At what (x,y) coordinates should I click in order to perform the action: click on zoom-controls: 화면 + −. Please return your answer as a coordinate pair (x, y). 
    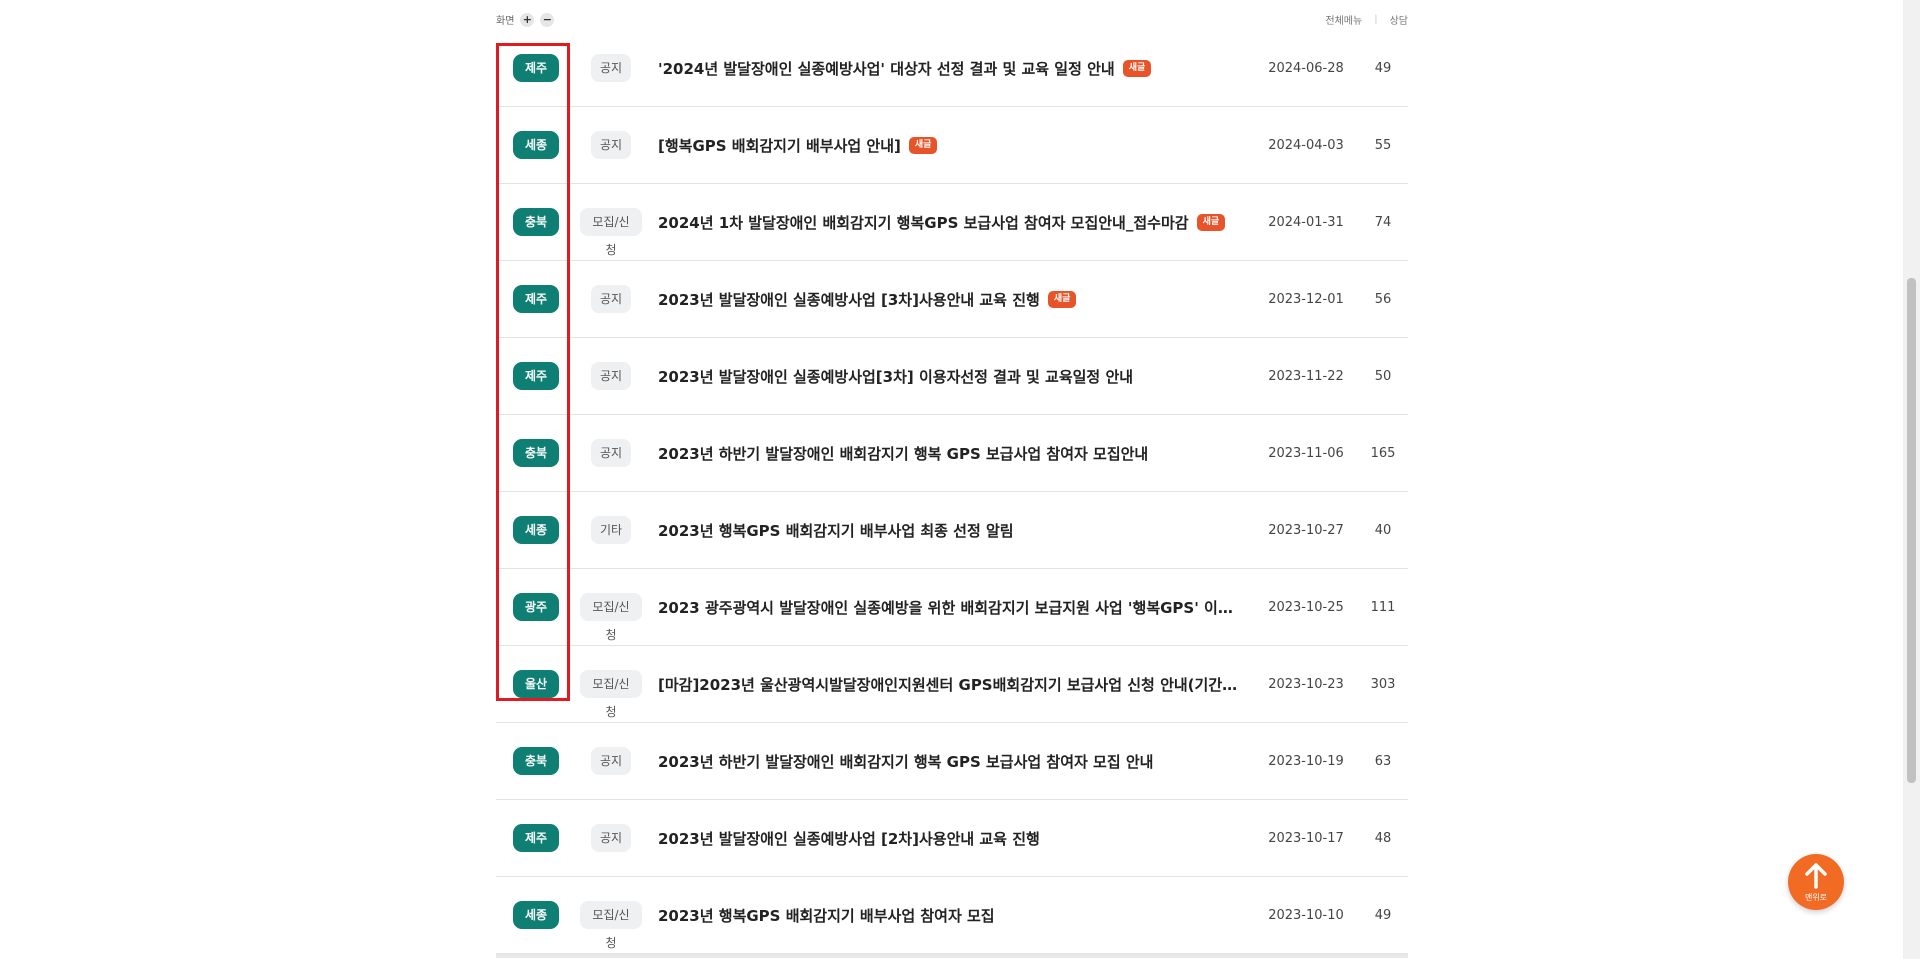
    Looking at the image, I should click on (525, 19).